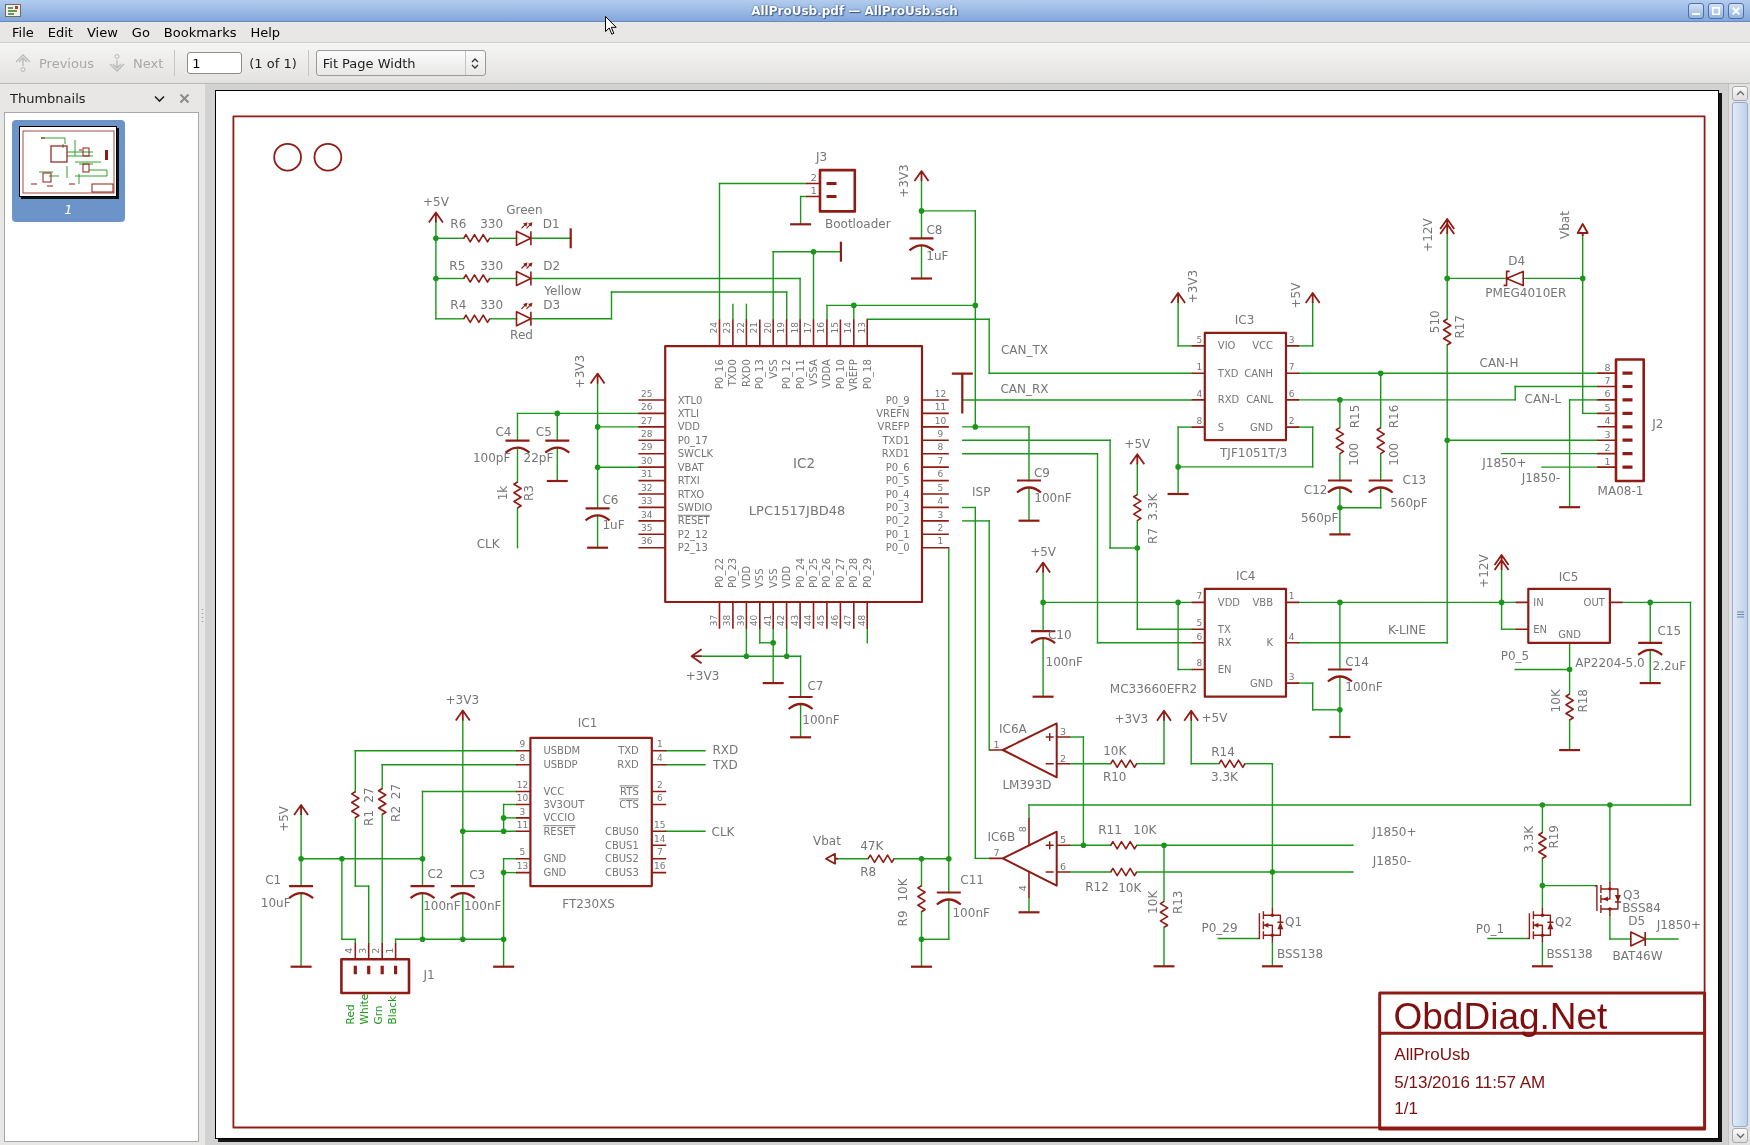 The width and height of the screenshot is (1750, 1145). I want to click on pin-number: 11, so click(522, 825).